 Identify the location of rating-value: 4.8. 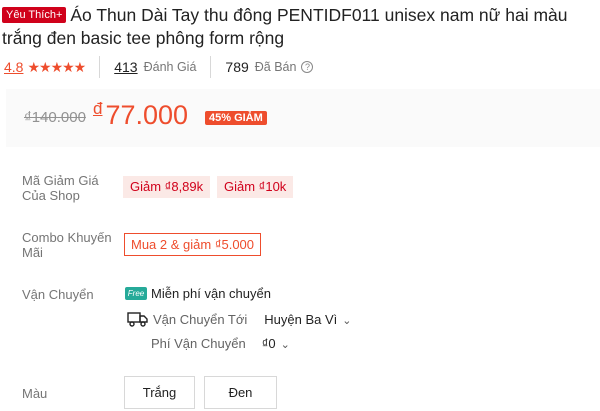
(13, 67).